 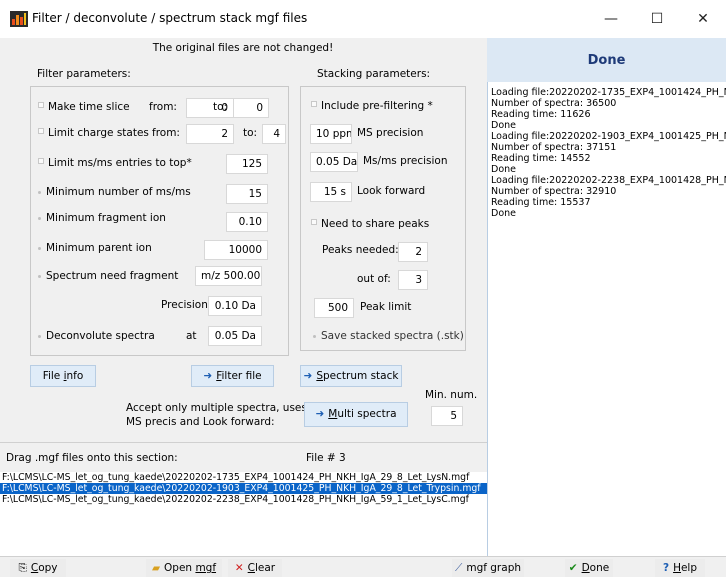 I want to click on log-line: Number of spectra: 32910, so click(x=554, y=191).